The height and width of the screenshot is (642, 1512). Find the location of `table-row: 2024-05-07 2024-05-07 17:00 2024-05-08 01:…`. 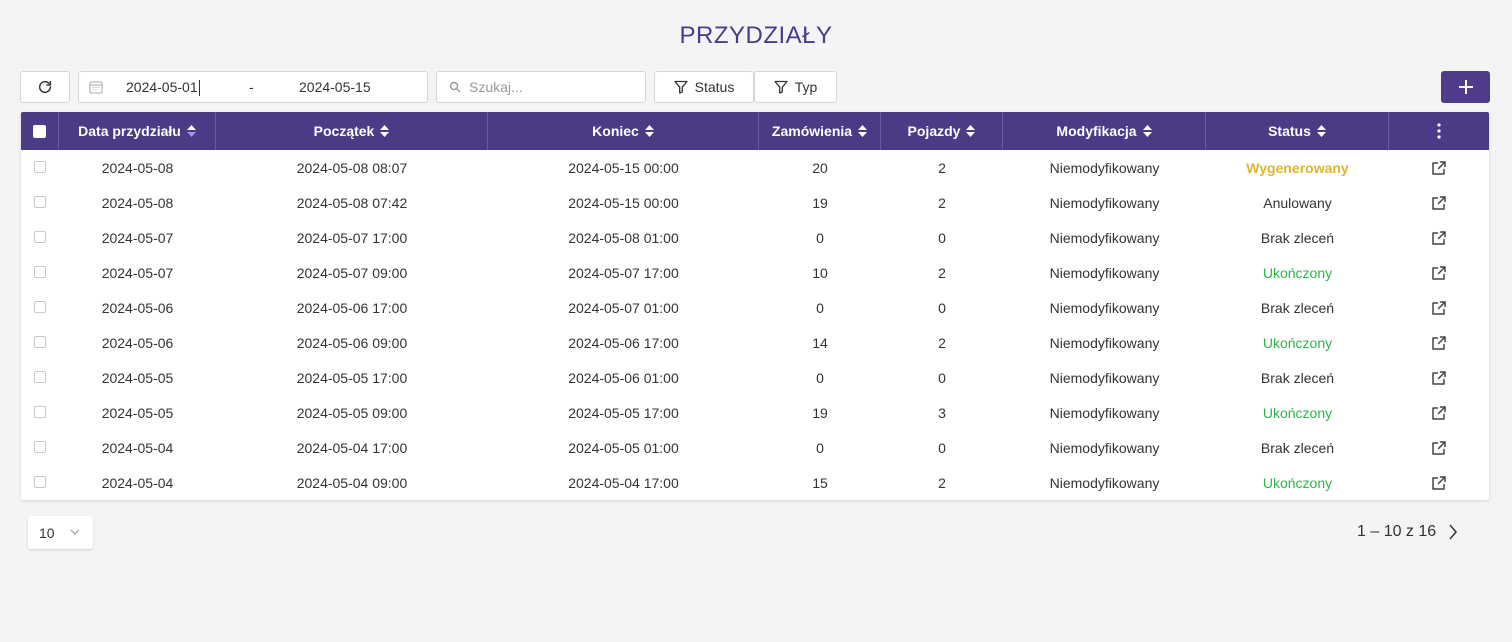

table-row: 2024-05-07 2024-05-07 17:00 2024-05-08 01:… is located at coordinates (755, 237).